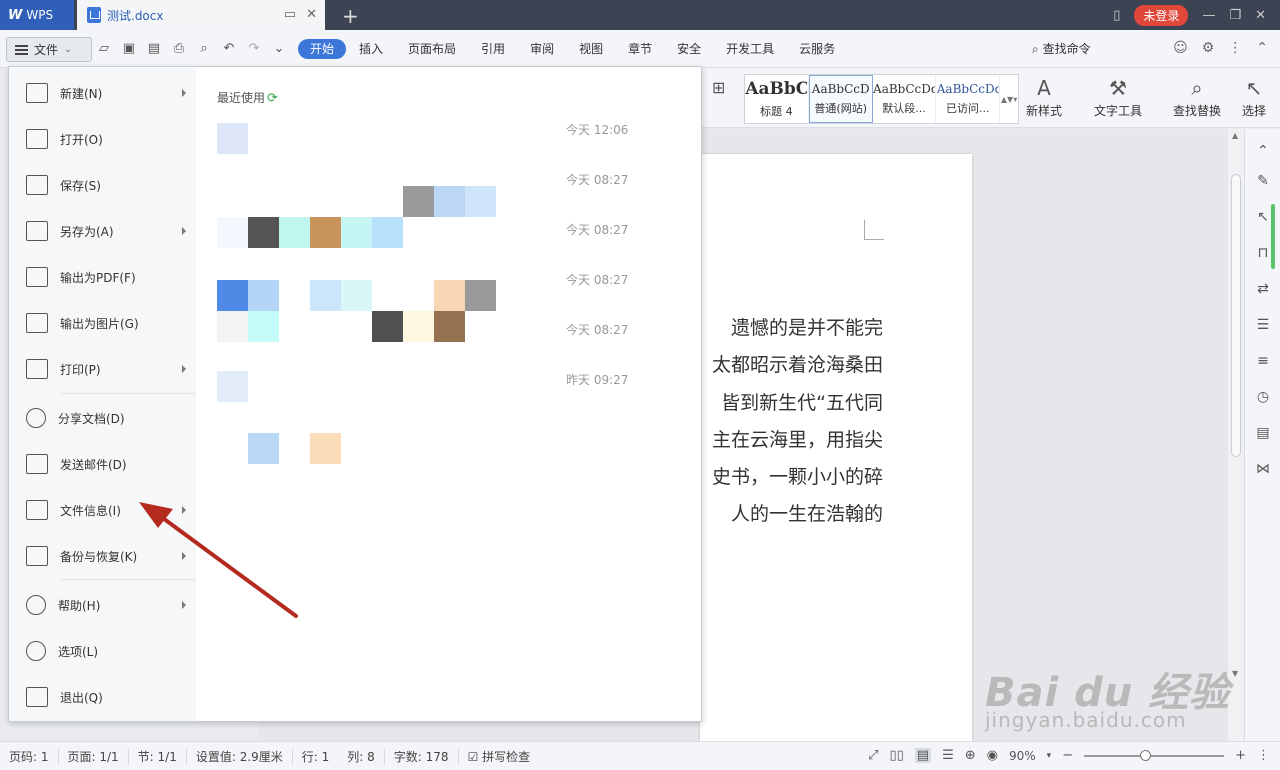  Describe the element at coordinates (1146, 755) in the screenshot. I see `zoom-slider-knob` at that location.